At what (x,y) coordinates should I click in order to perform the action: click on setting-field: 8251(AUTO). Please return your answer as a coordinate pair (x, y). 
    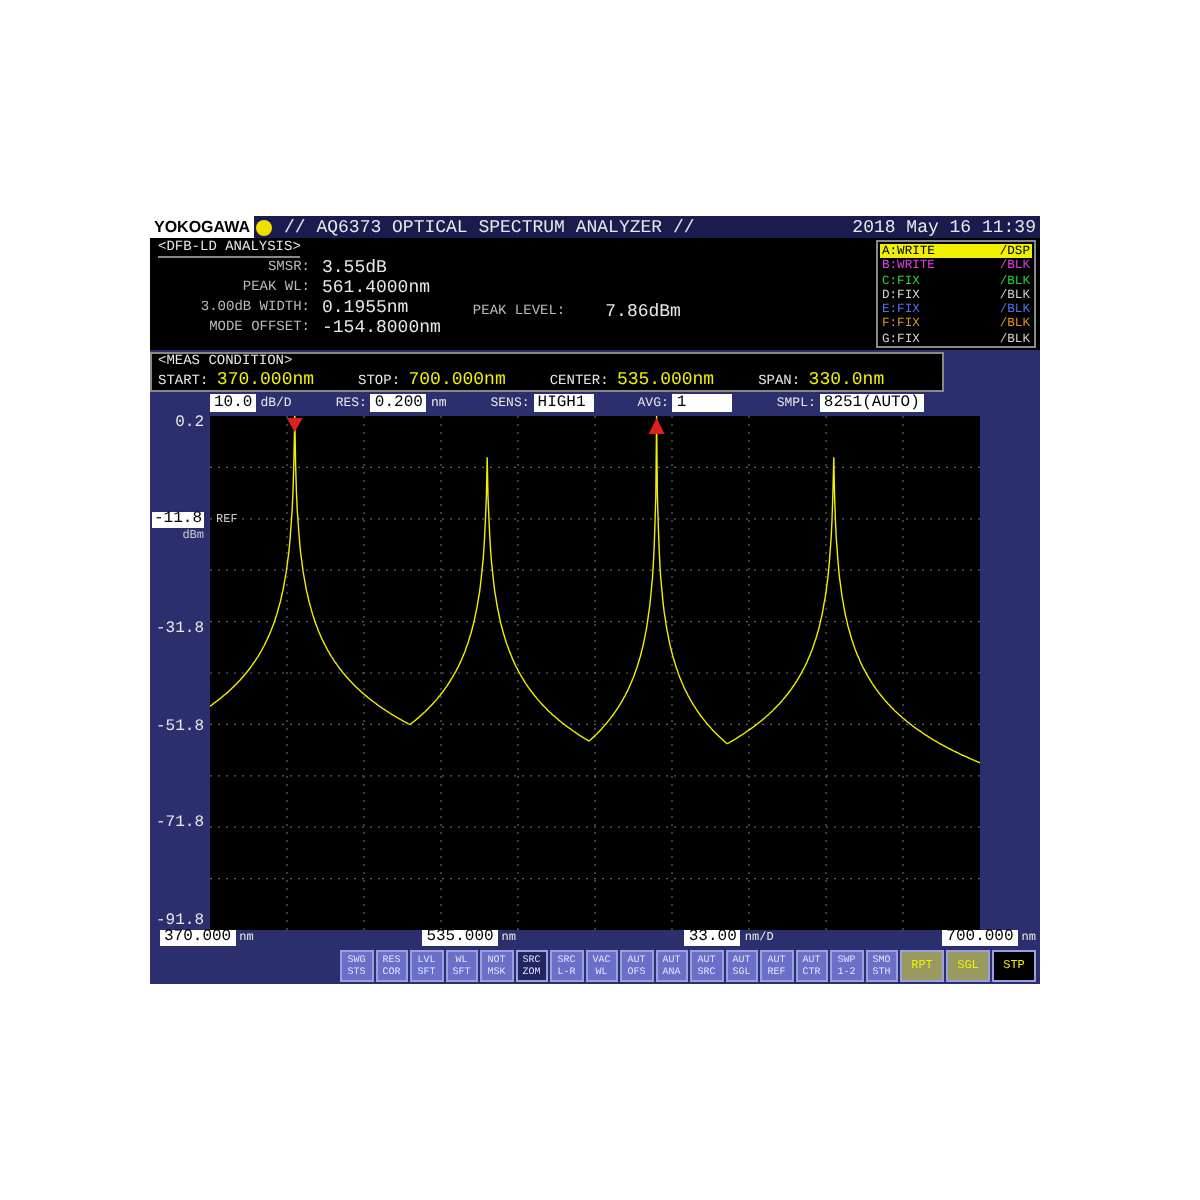
    Looking at the image, I should click on (871, 403).